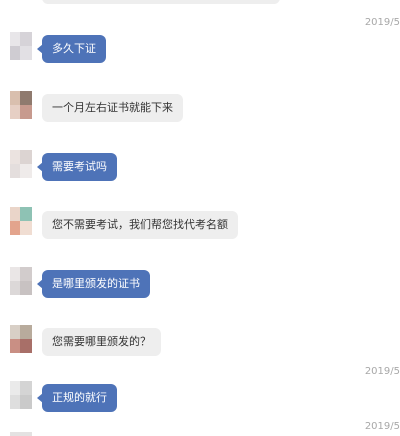  What do you see at coordinates (77, 167) in the screenshot?
I see `message-bubble-customer: 需要考试吗` at bounding box center [77, 167].